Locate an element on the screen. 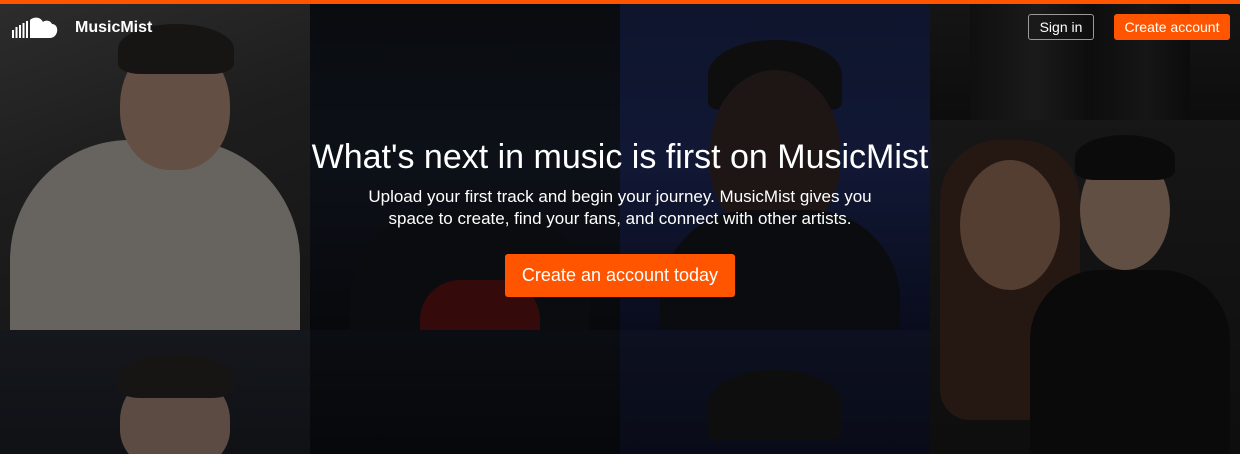 This screenshot has height=454, width=1240. create-account-button: Create account is located at coordinates (1172, 27).